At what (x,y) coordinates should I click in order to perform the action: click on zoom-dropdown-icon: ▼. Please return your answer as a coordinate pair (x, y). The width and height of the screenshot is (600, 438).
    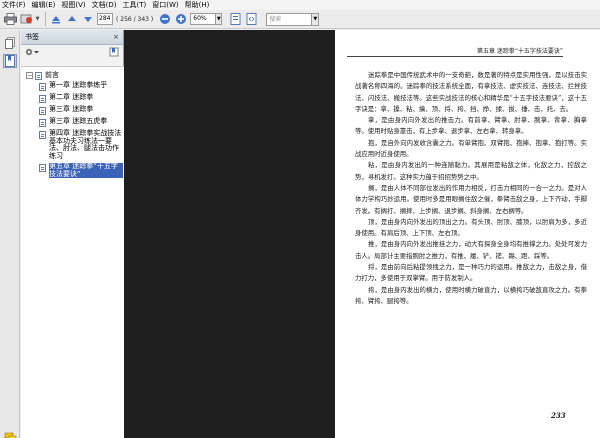
    Looking at the image, I should click on (219, 19).